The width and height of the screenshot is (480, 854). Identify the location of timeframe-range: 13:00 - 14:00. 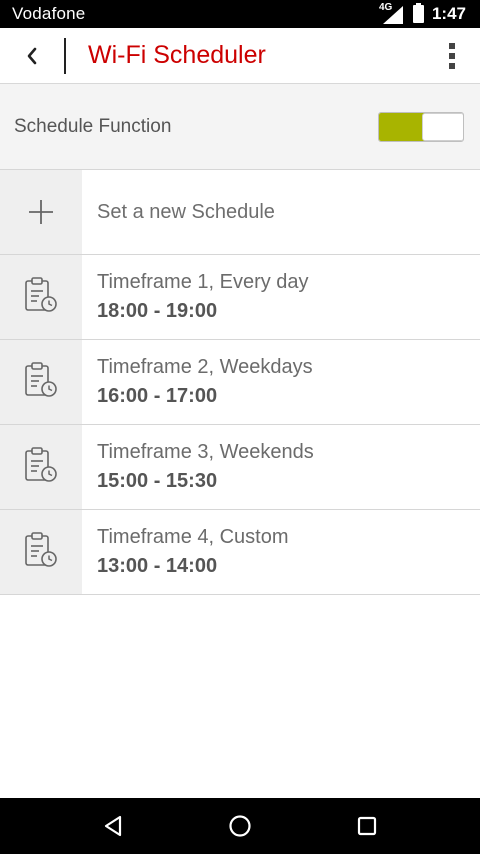
(157, 566).